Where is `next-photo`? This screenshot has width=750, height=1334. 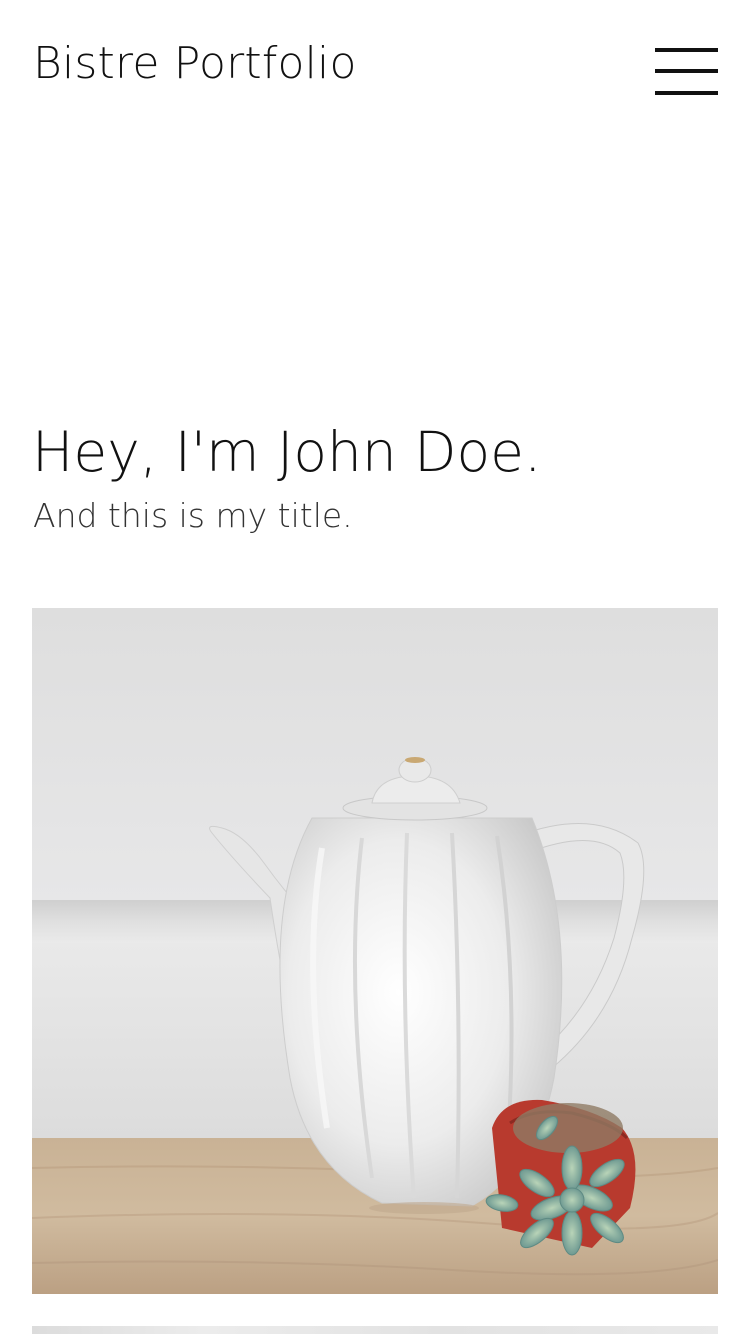 next-photo is located at coordinates (375, 1330).